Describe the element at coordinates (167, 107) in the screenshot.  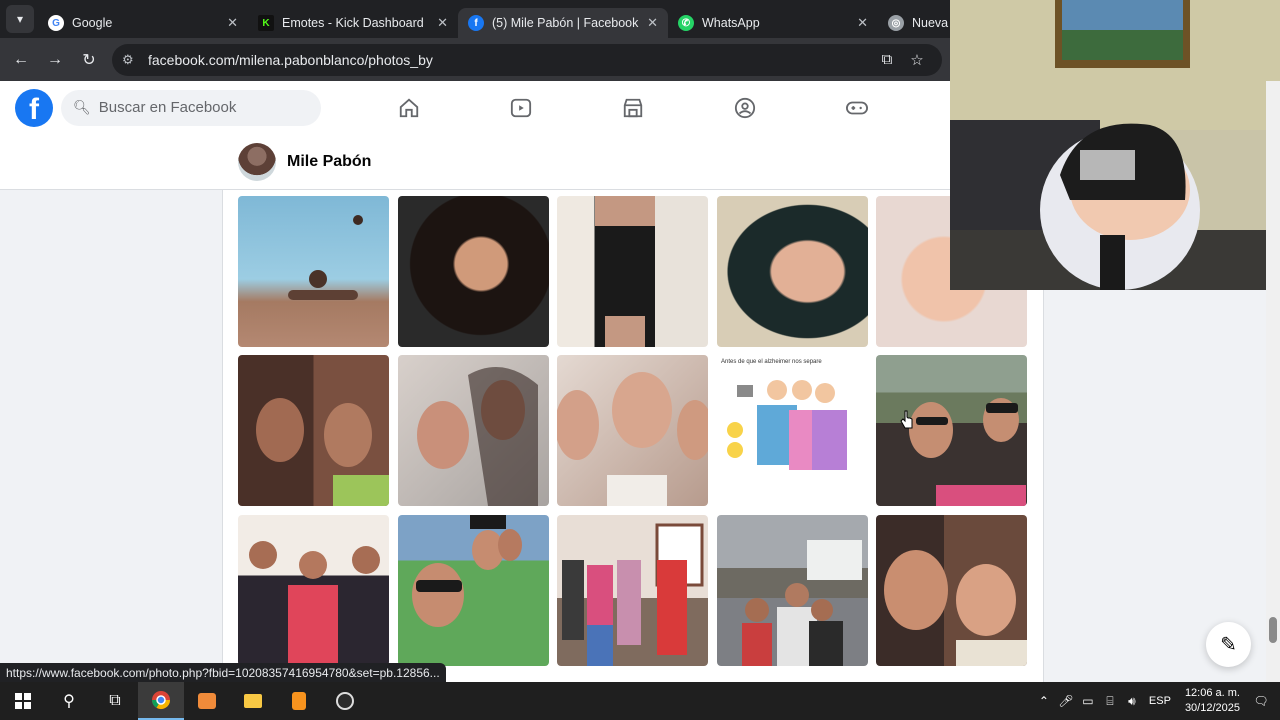
I see `search-placeholder: Buscar en Facebook` at that location.